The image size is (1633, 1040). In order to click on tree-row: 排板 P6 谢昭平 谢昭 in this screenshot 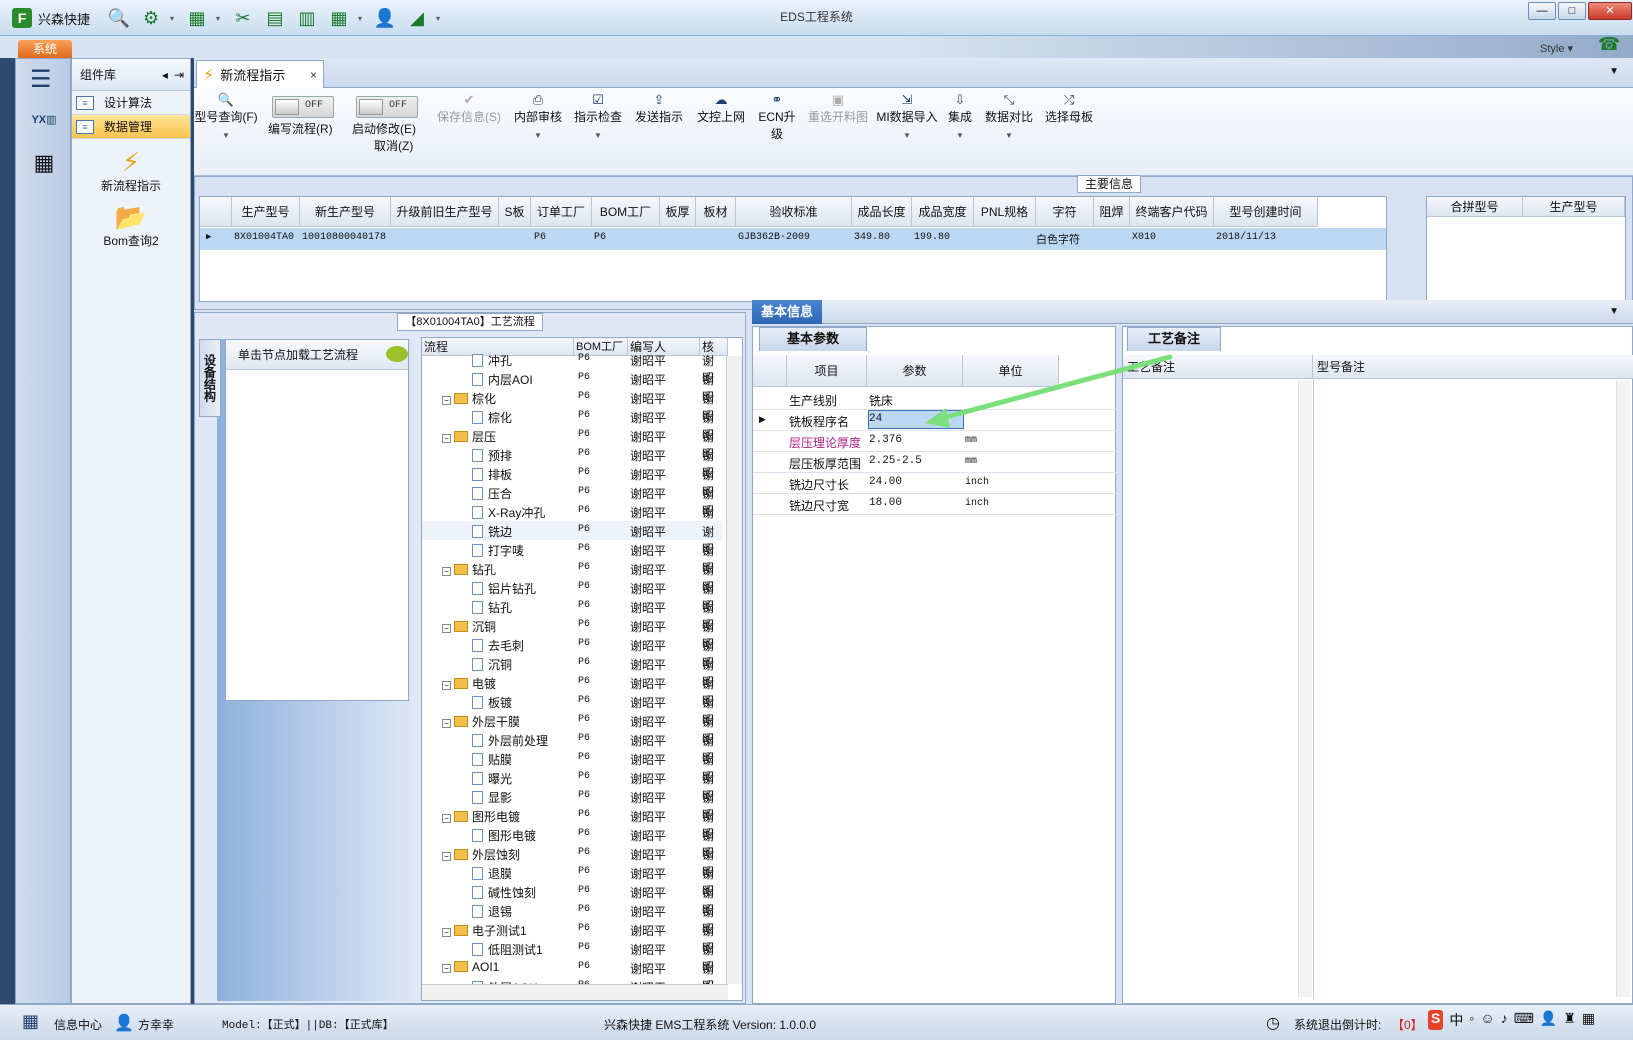, I will do `click(572, 481)`.